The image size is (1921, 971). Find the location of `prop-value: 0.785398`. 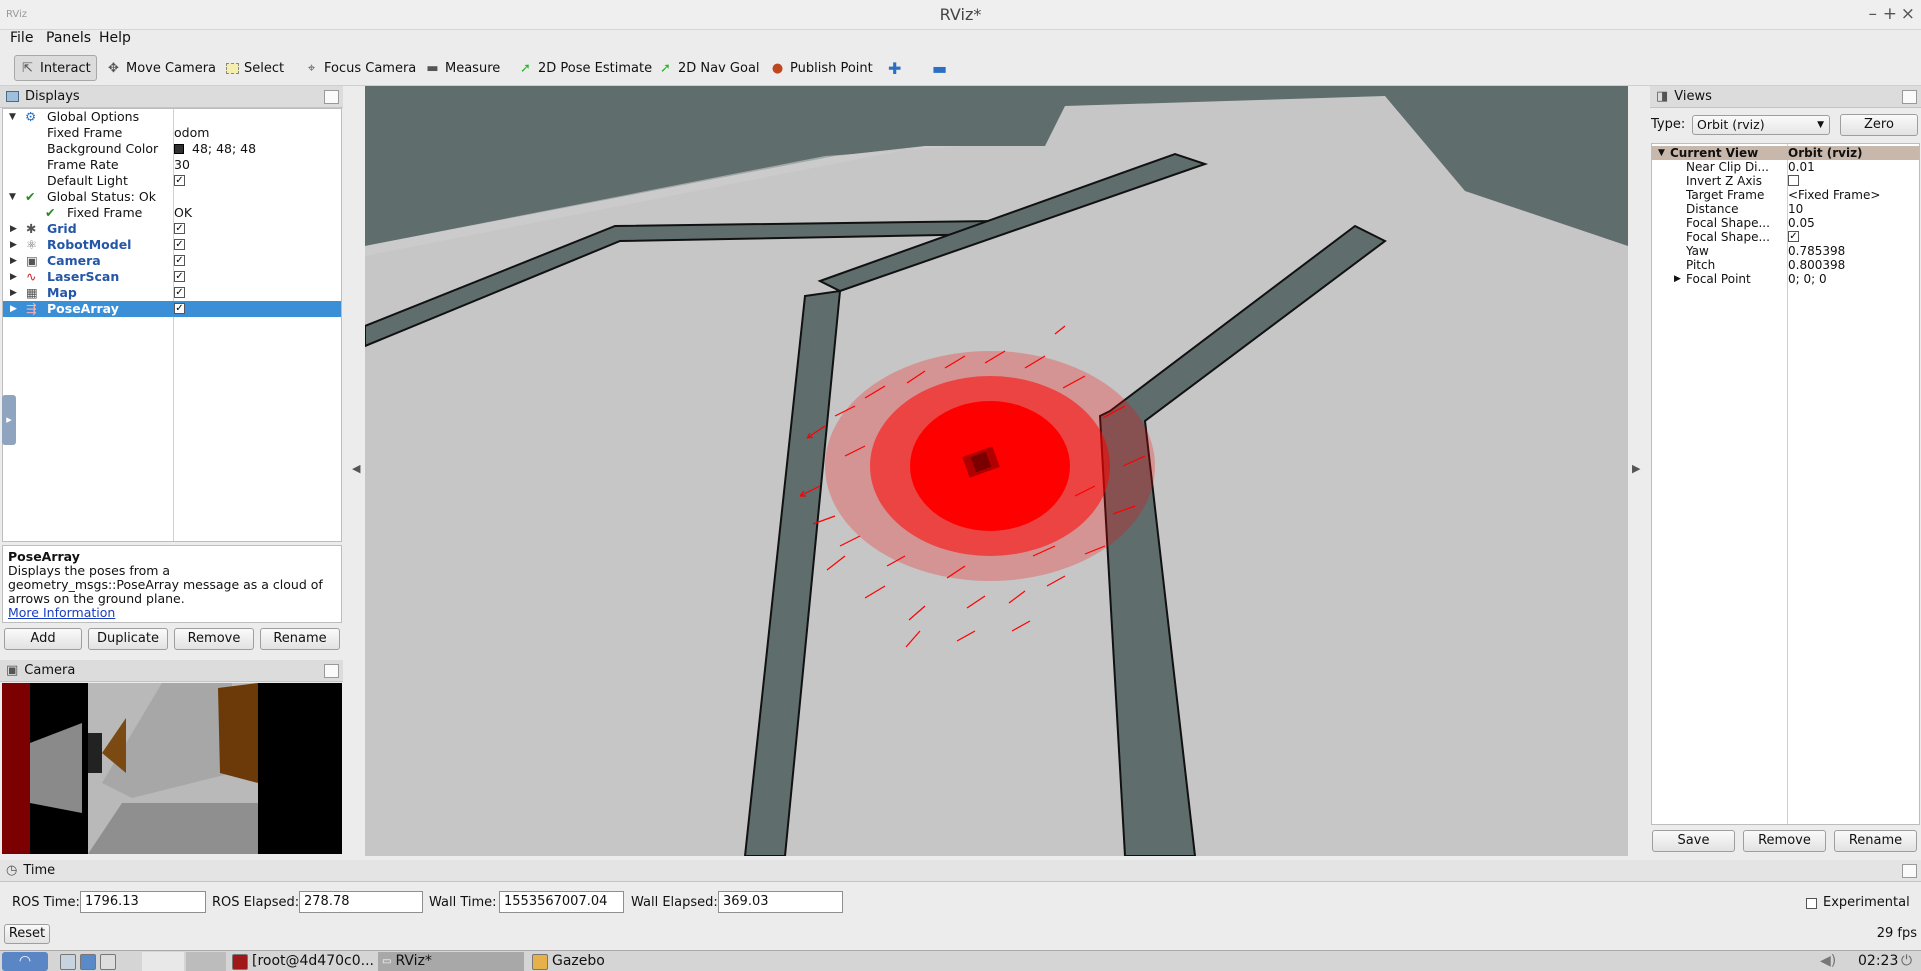

prop-value: 0.785398 is located at coordinates (1816, 251).